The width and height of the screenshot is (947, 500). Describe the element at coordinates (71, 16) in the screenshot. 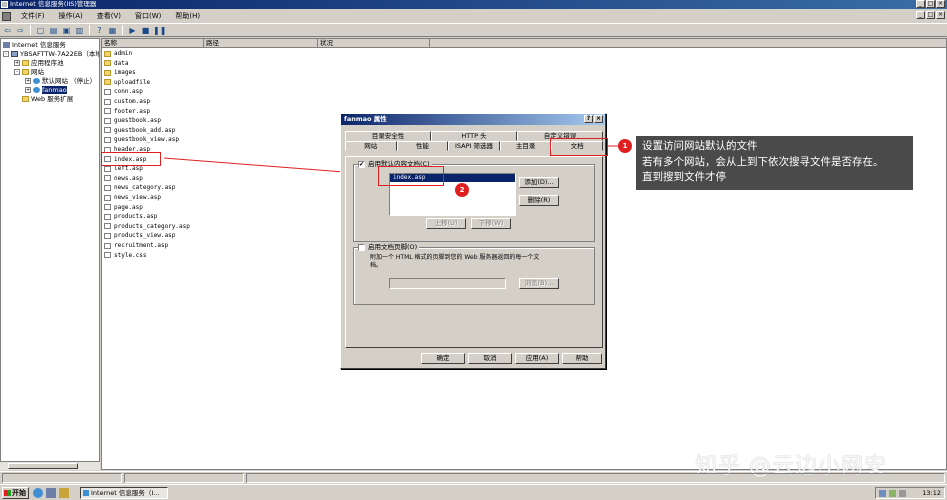

I see `menu-action: 操作(A)` at that location.